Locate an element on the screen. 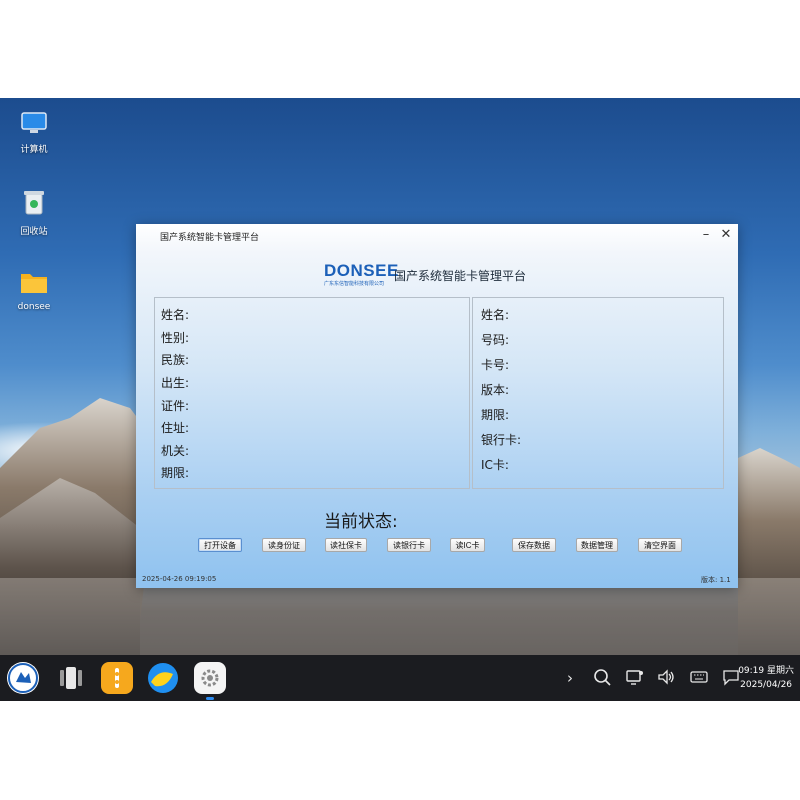 The height and width of the screenshot is (800, 800). desktop-icon-computer: 计算机 is located at coordinates (34, 133).